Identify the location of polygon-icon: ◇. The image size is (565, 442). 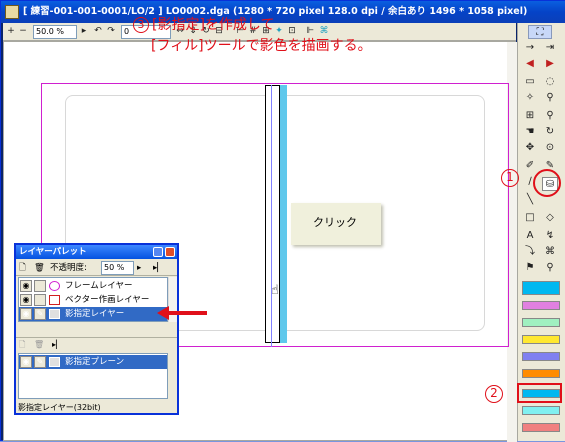
(550, 218).